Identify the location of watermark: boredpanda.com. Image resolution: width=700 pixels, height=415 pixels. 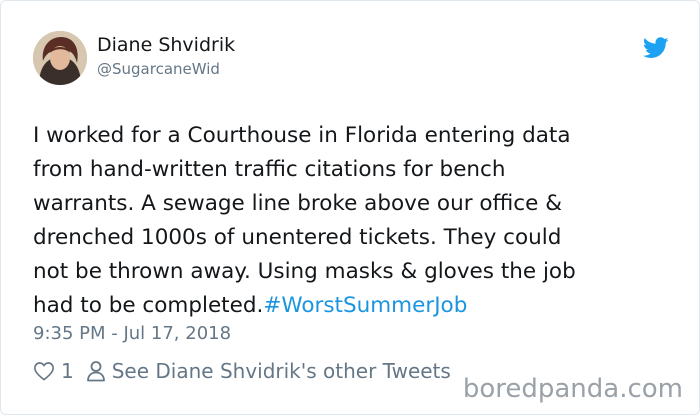
(572, 389).